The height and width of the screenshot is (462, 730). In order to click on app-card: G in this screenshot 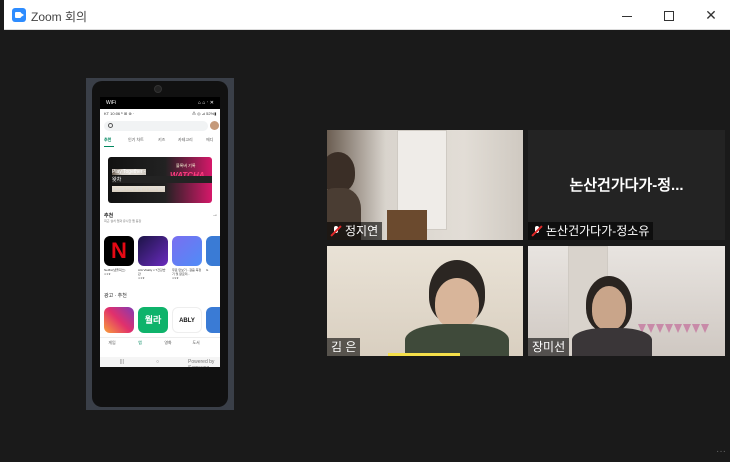, I will do `click(213, 254)`.